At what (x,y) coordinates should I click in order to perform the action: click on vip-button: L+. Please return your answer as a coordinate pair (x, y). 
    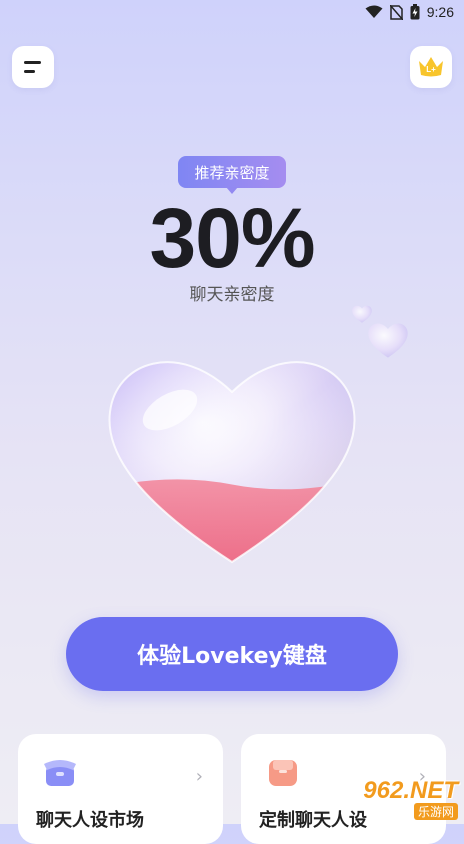
    Looking at the image, I should click on (431, 67).